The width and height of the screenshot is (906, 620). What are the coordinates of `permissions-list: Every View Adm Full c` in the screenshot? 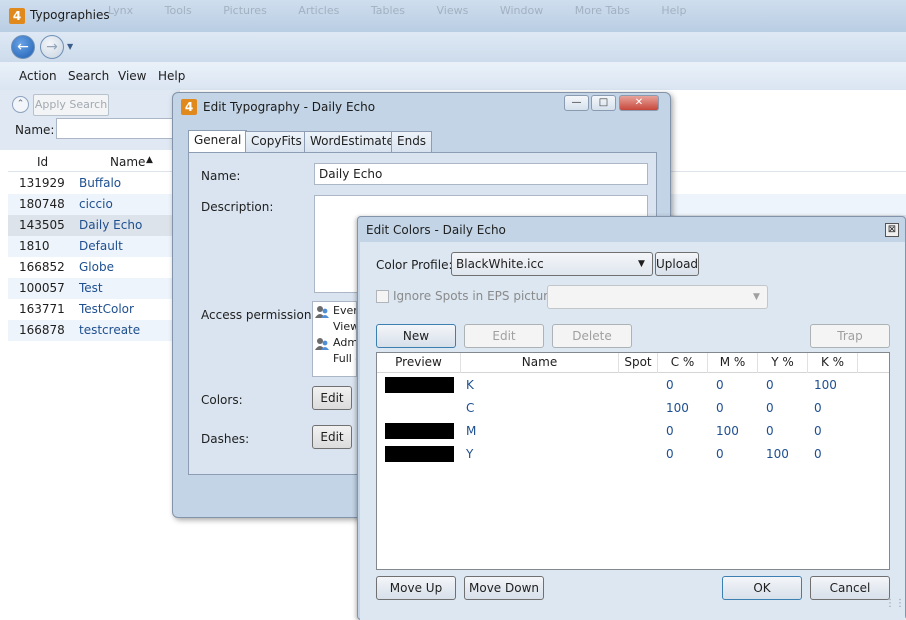 It's located at (334, 339).